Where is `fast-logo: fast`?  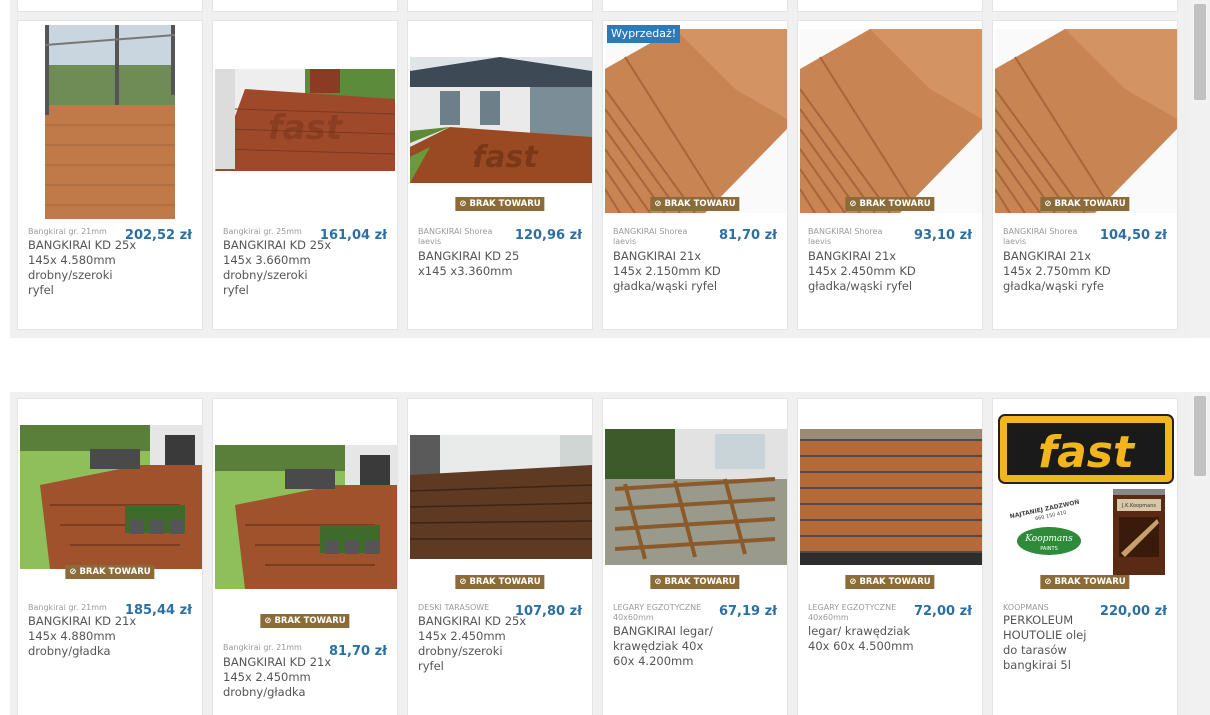
fast-logo: fast is located at coordinates (1087, 452).